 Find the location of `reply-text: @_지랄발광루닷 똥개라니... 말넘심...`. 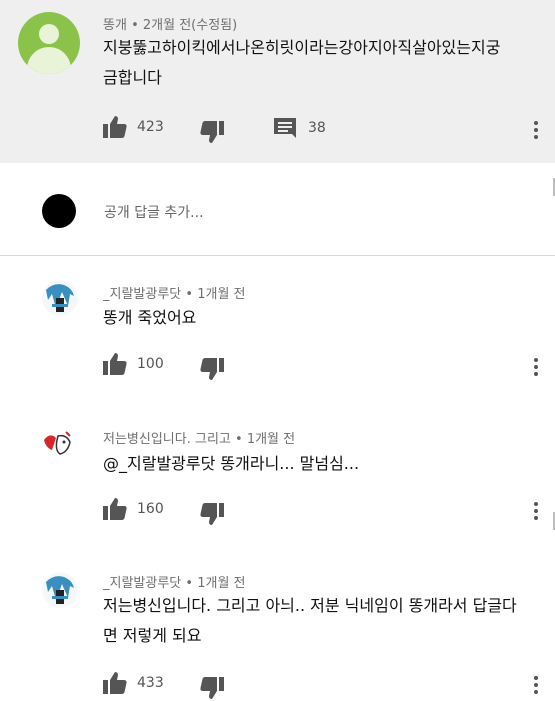

reply-text: @_지랄발광루닷 똥개라니... 말넘심... is located at coordinates (231, 464).